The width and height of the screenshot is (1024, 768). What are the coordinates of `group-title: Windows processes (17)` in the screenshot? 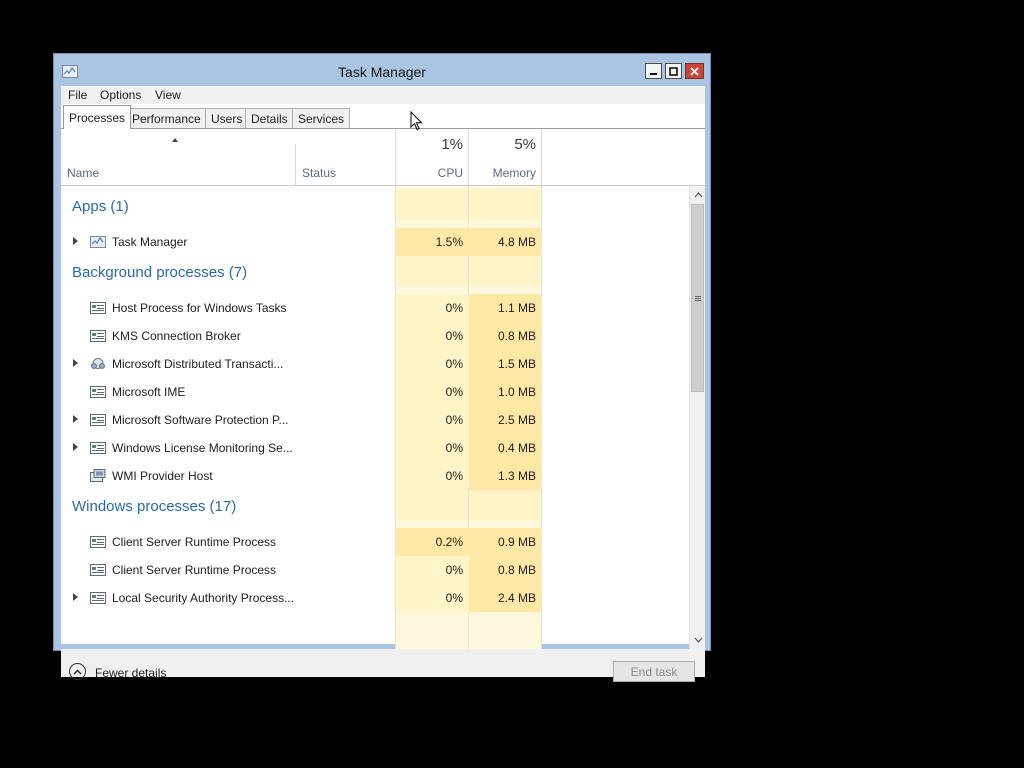 It's located at (154, 506).